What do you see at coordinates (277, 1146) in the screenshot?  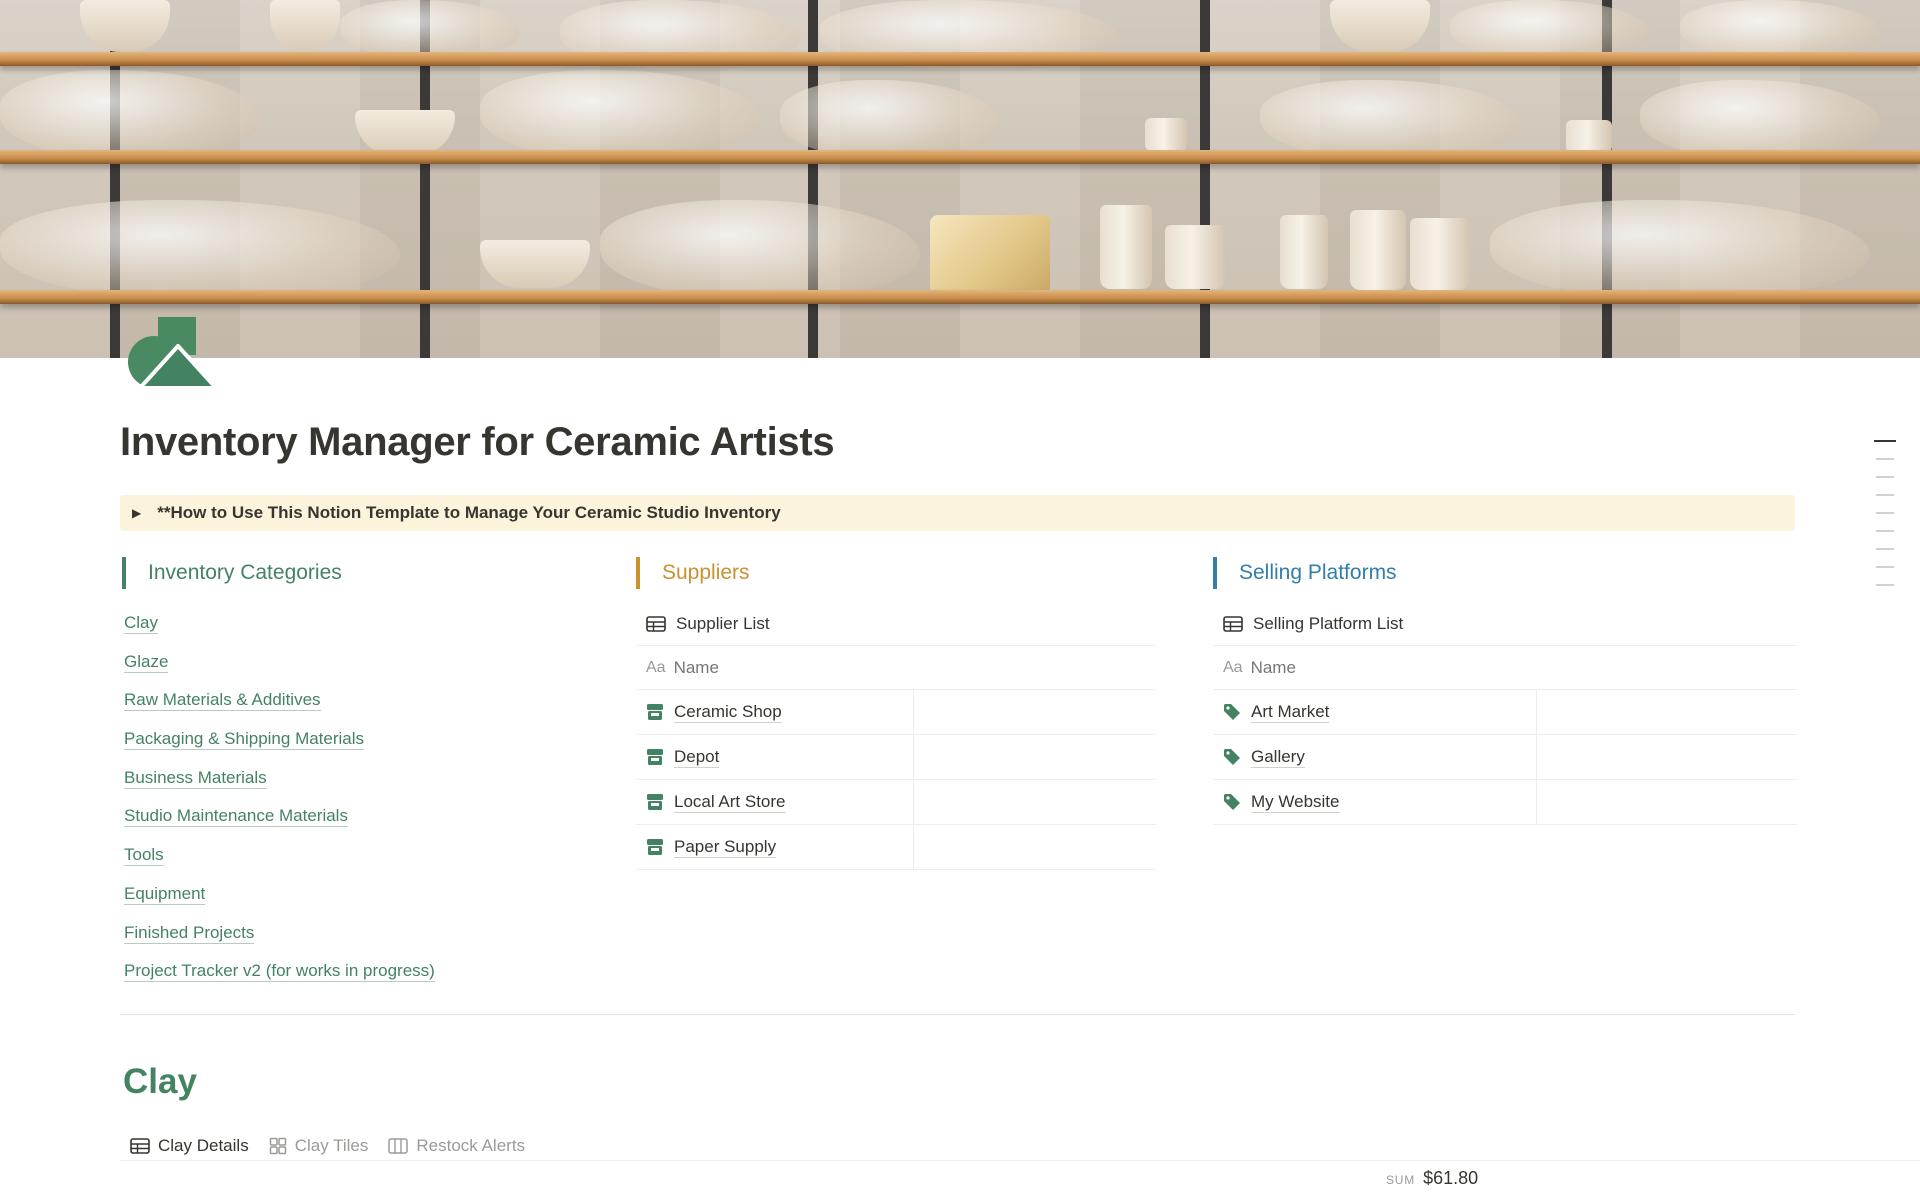 I see `gallery-icon` at bounding box center [277, 1146].